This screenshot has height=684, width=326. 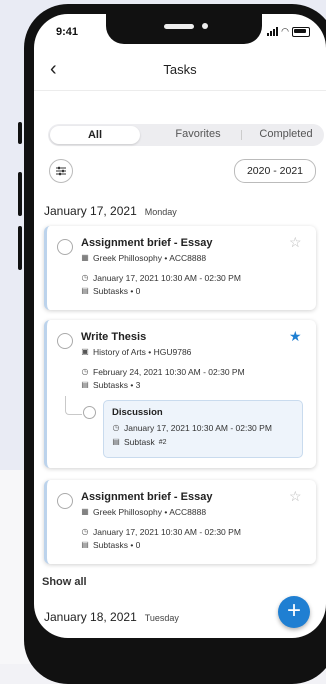 What do you see at coordinates (64, 582) in the screenshot?
I see `show-all-link: Show all` at bounding box center [64, 582].